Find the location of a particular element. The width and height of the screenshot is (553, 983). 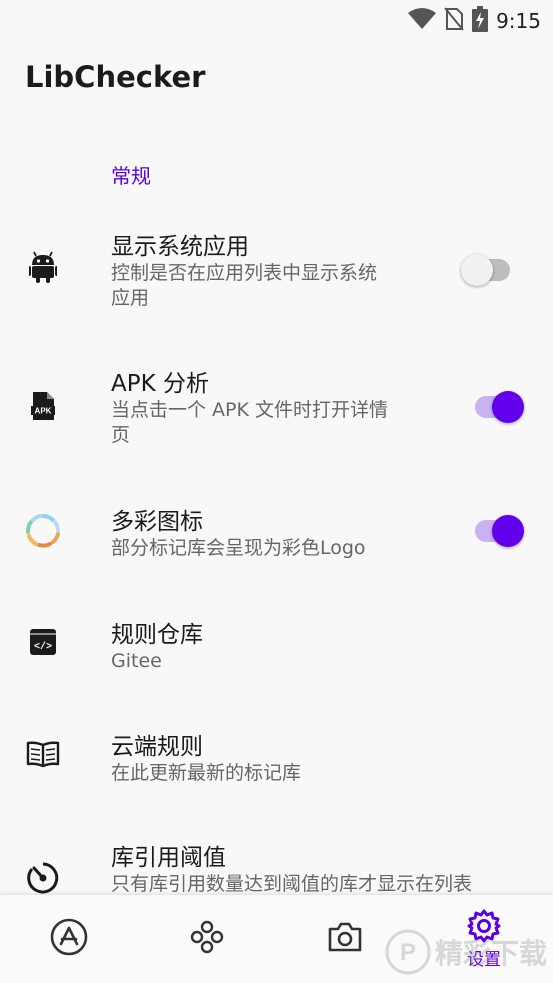

nav-statistics is located at coordinates (207, 939).